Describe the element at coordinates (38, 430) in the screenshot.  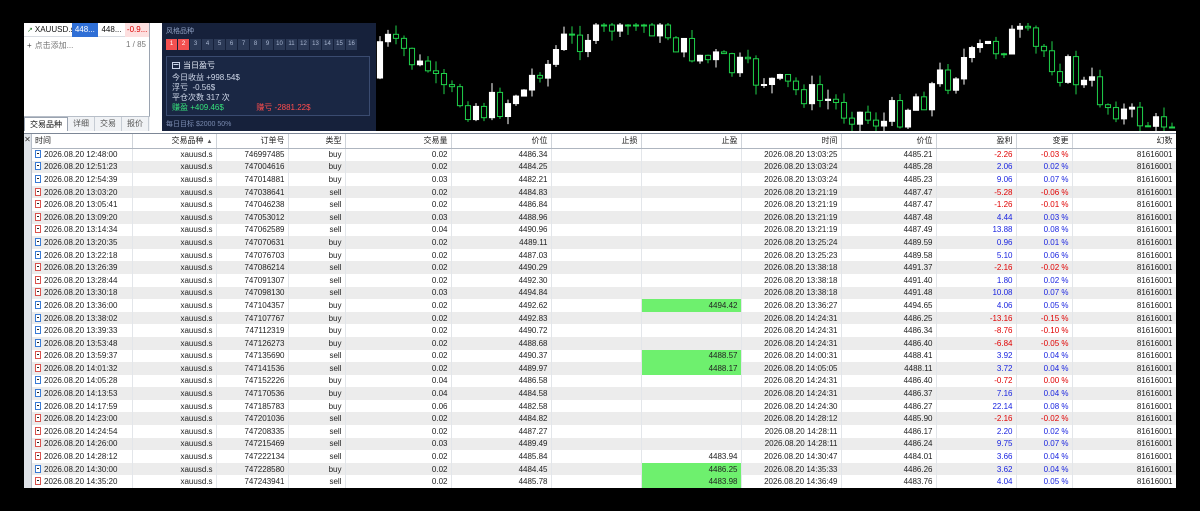
I see `document-sell-icon` at that location.